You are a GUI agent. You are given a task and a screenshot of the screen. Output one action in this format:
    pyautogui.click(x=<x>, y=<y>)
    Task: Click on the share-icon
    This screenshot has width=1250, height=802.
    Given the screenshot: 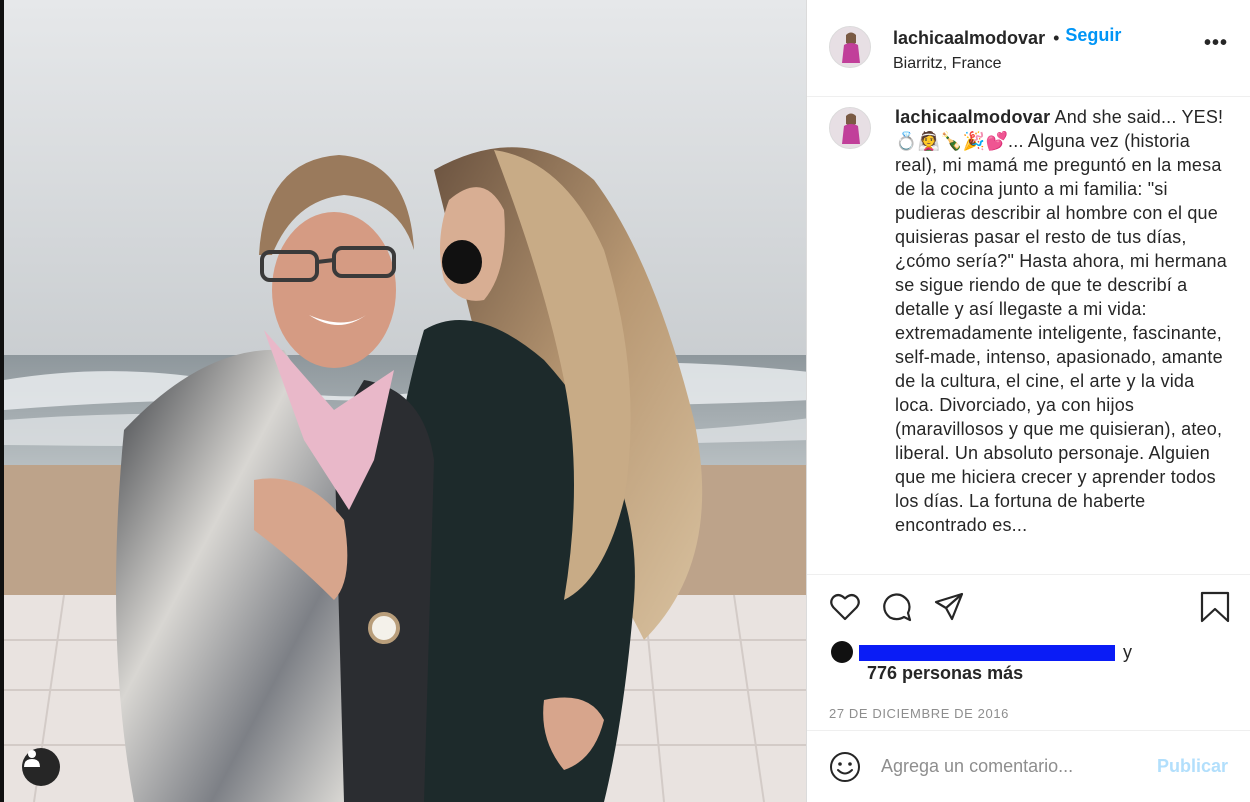 What is the action you would take?
    pyautogui.click(x=949, y=606)
    